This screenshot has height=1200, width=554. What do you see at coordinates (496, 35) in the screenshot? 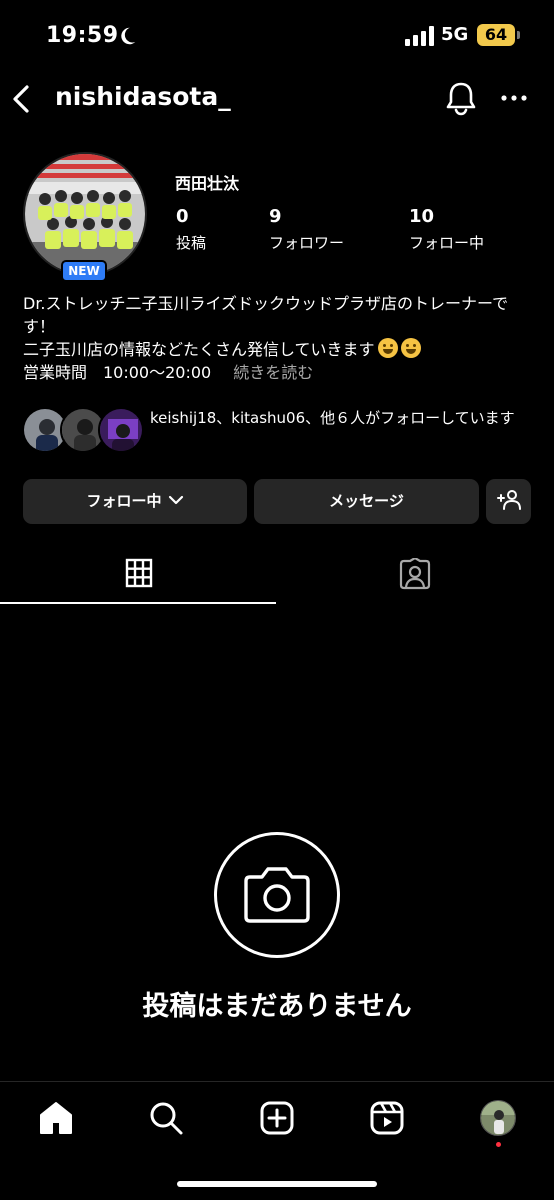
I see `battery-indicator: 64` at bounding box center [496, 35].